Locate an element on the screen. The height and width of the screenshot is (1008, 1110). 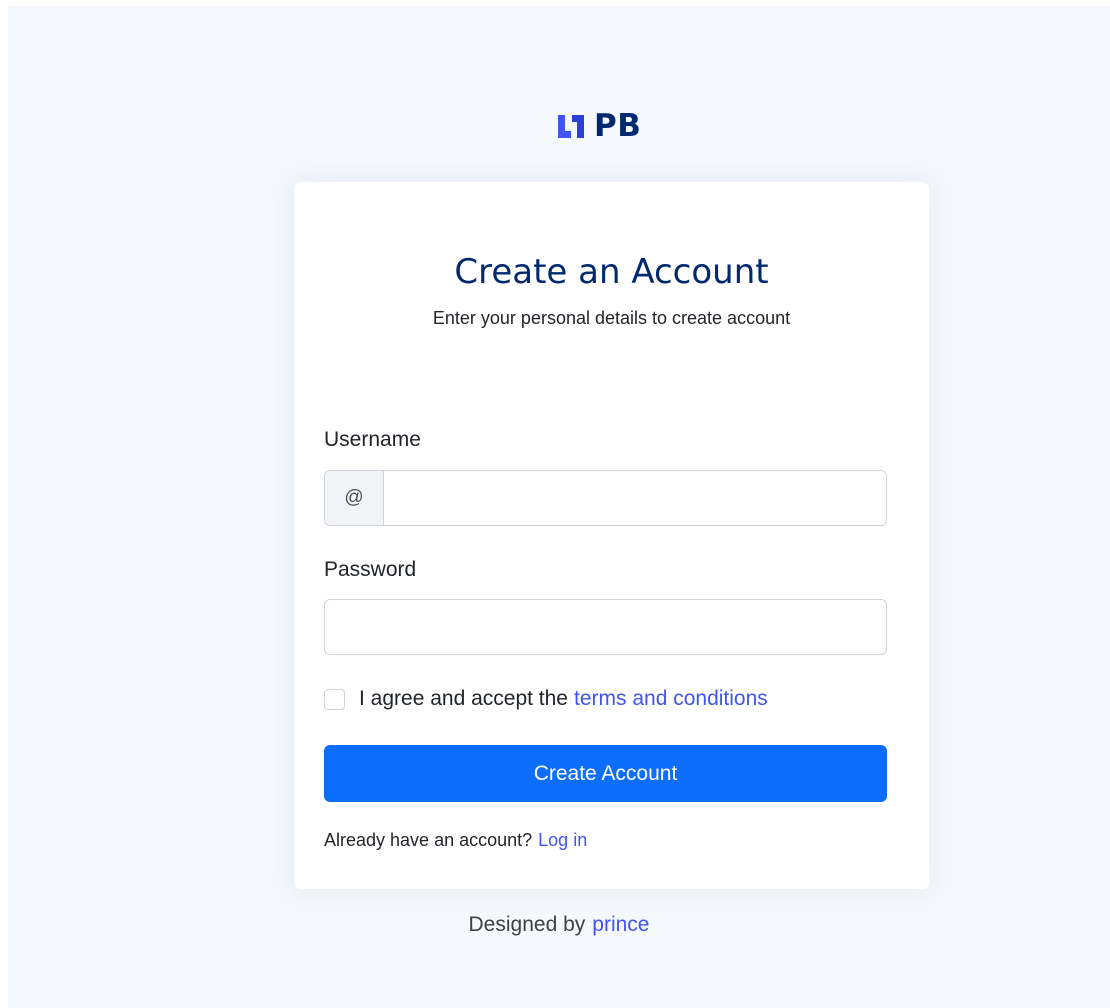
login-prompt: Already have an account? is located at coordinates (428, 840).